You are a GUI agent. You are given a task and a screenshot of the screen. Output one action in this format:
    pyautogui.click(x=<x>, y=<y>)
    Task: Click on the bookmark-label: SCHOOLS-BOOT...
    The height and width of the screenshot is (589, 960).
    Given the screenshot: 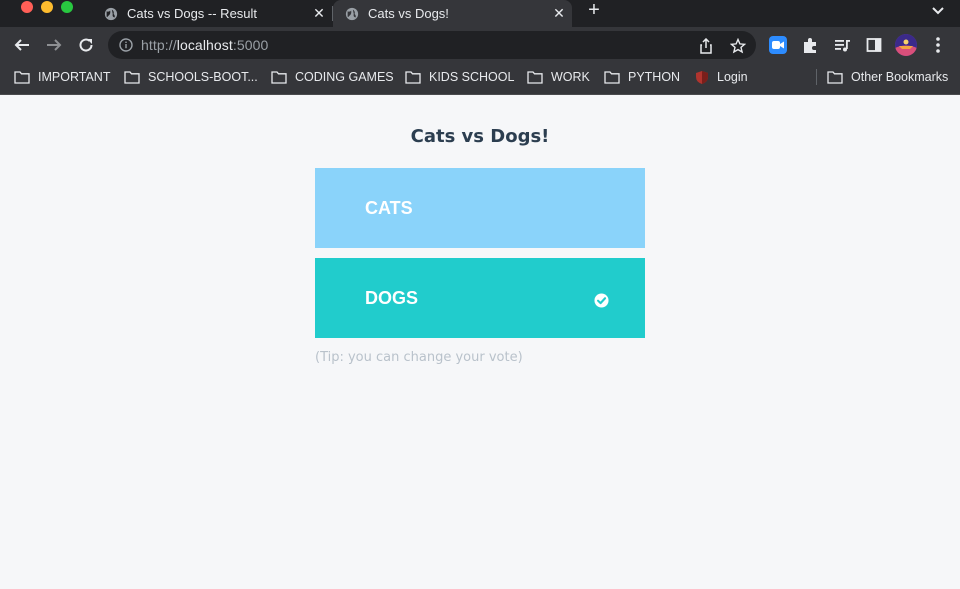 What is the action you would take?
    pyautogui.click(x=203, y=77)
    